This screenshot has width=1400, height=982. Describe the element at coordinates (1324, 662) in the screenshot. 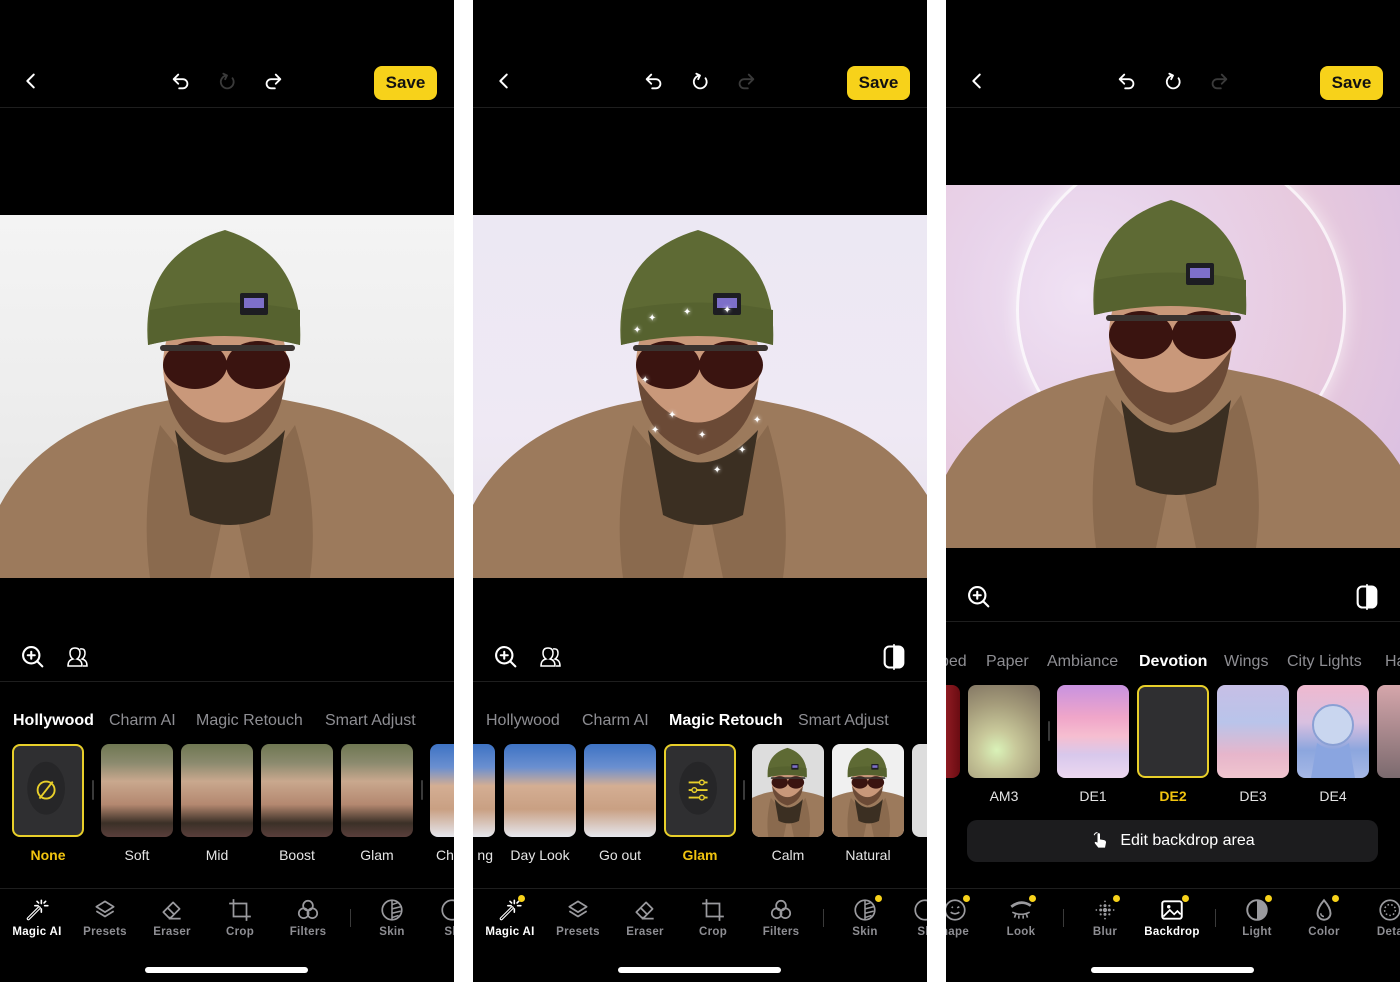

I see `tab-city-lights: City Lights` at that location.